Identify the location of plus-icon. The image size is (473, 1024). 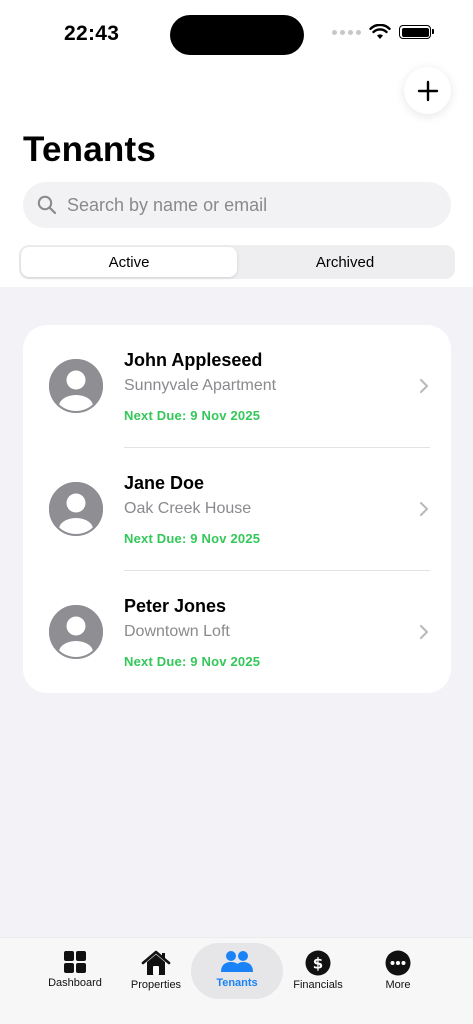
(427, 90).